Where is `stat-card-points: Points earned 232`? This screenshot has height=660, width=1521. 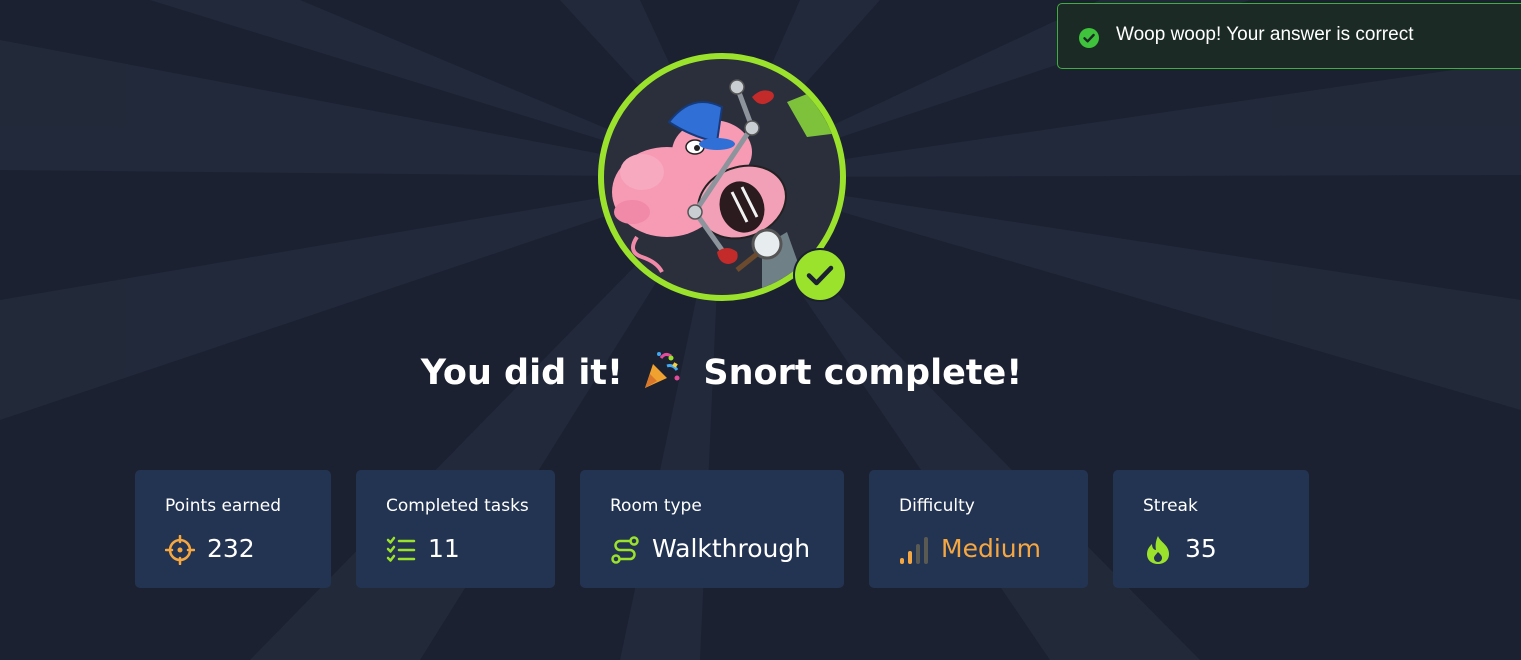
stat-card-points: Points earned 232 is located at coordinates (233, 529).